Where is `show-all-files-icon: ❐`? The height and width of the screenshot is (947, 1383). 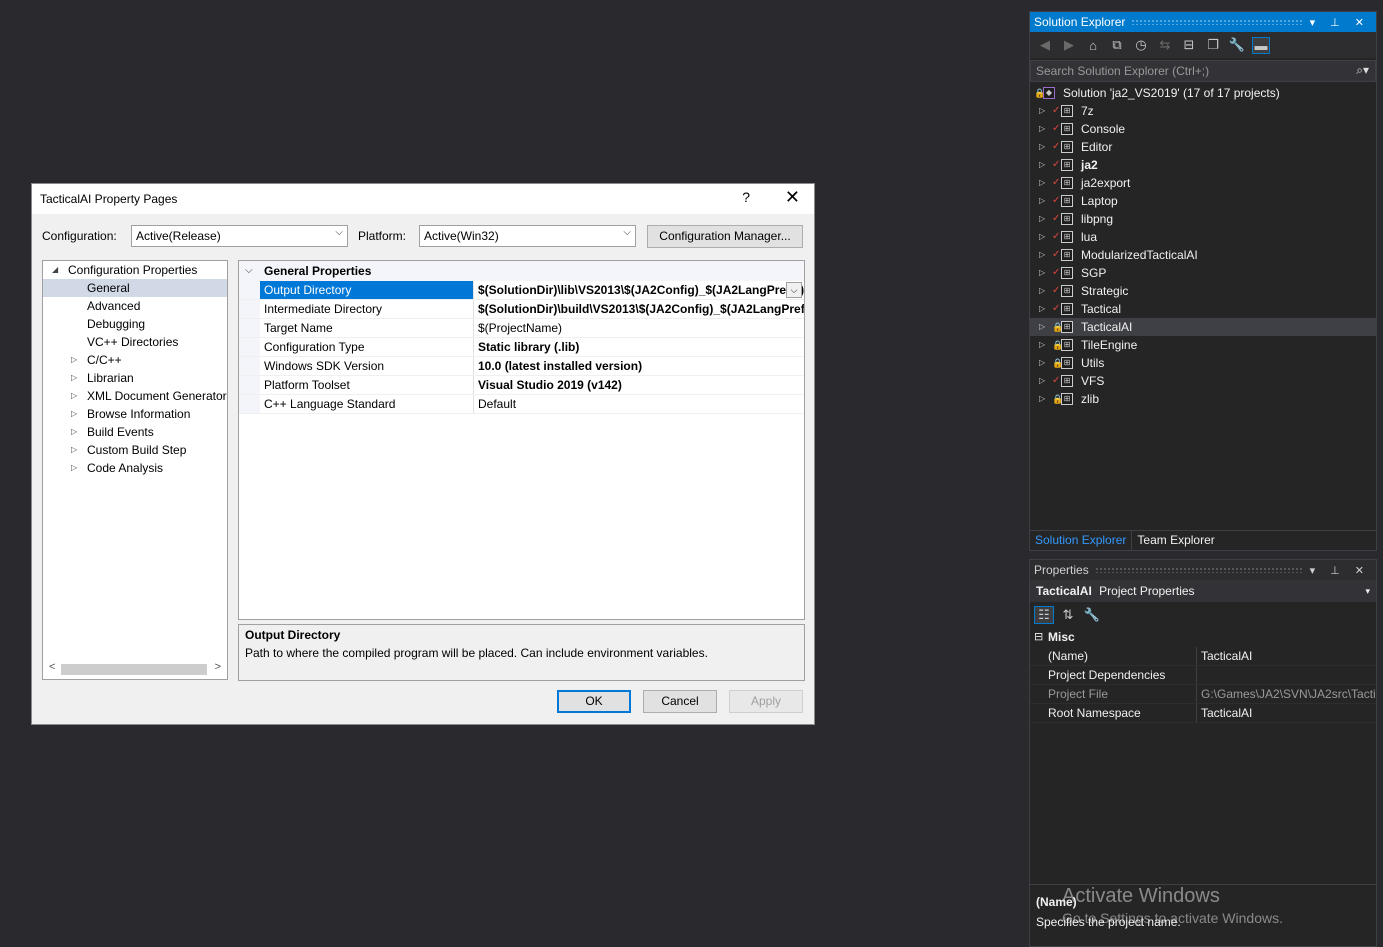 show-all-files-icon: ❐ is located at coordinates (1213, 45).